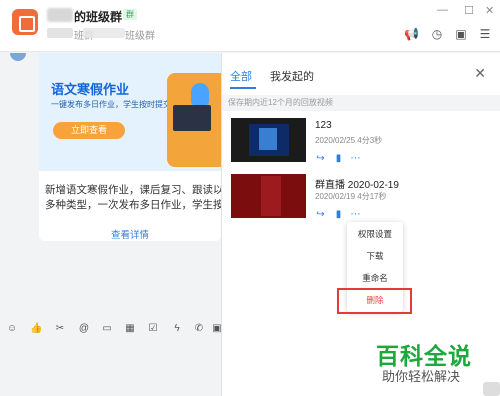 This screenshot has height=396, width=500. I want to click on group-tag: 群, so click(130, 14).